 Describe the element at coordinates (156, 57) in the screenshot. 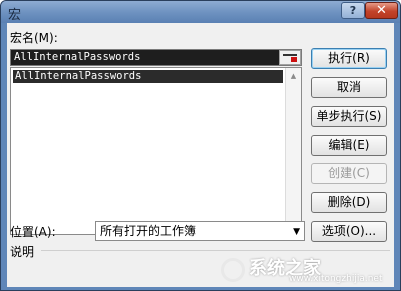

I see `macro-name-input: AllInternalPasswords` at that location.